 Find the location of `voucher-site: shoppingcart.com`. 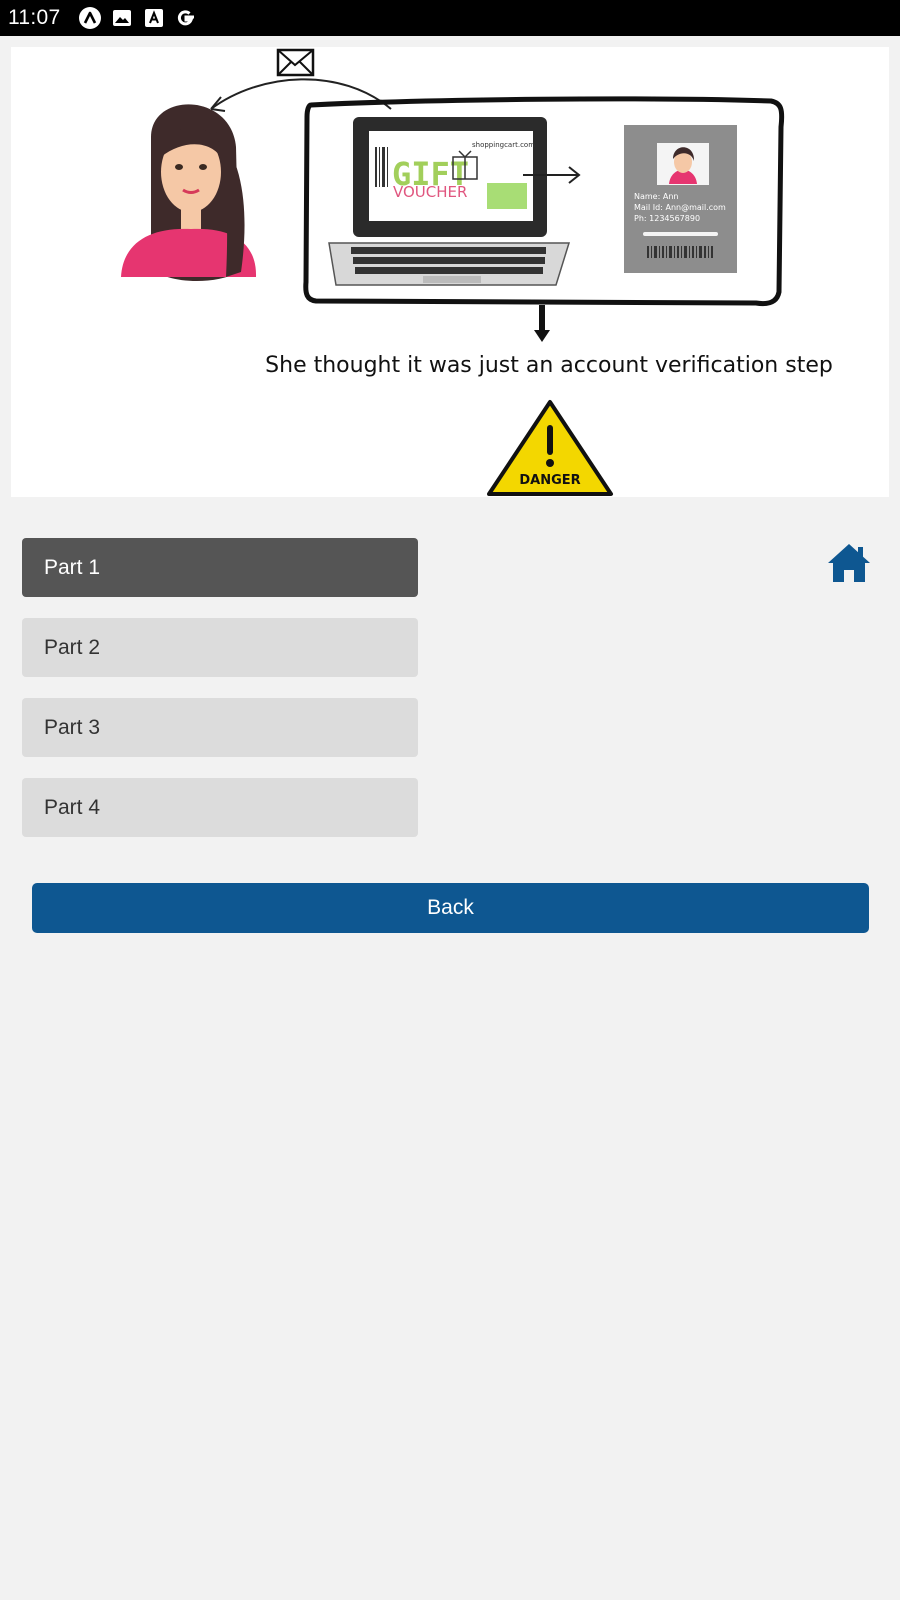

voucher-site: shoppingcart.com is located at coordinates (503, 145).